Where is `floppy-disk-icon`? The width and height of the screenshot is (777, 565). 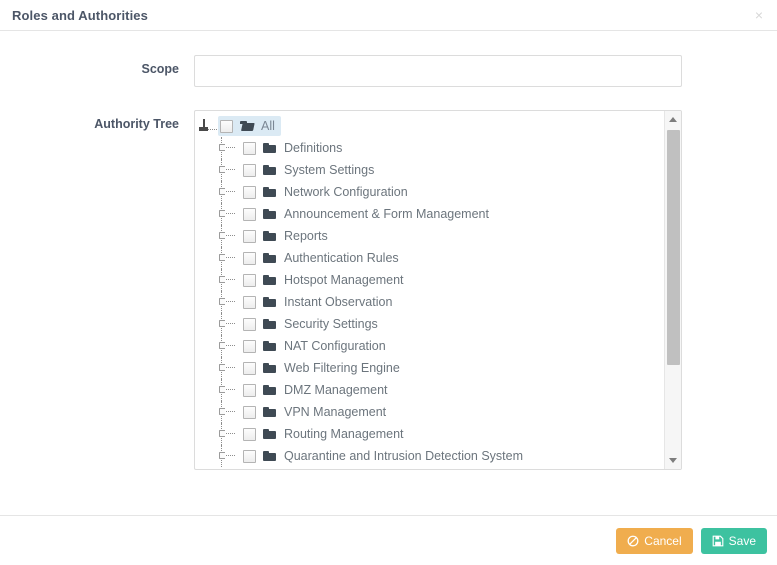 floppy-disk-icon is located at coordinates (718, 541).